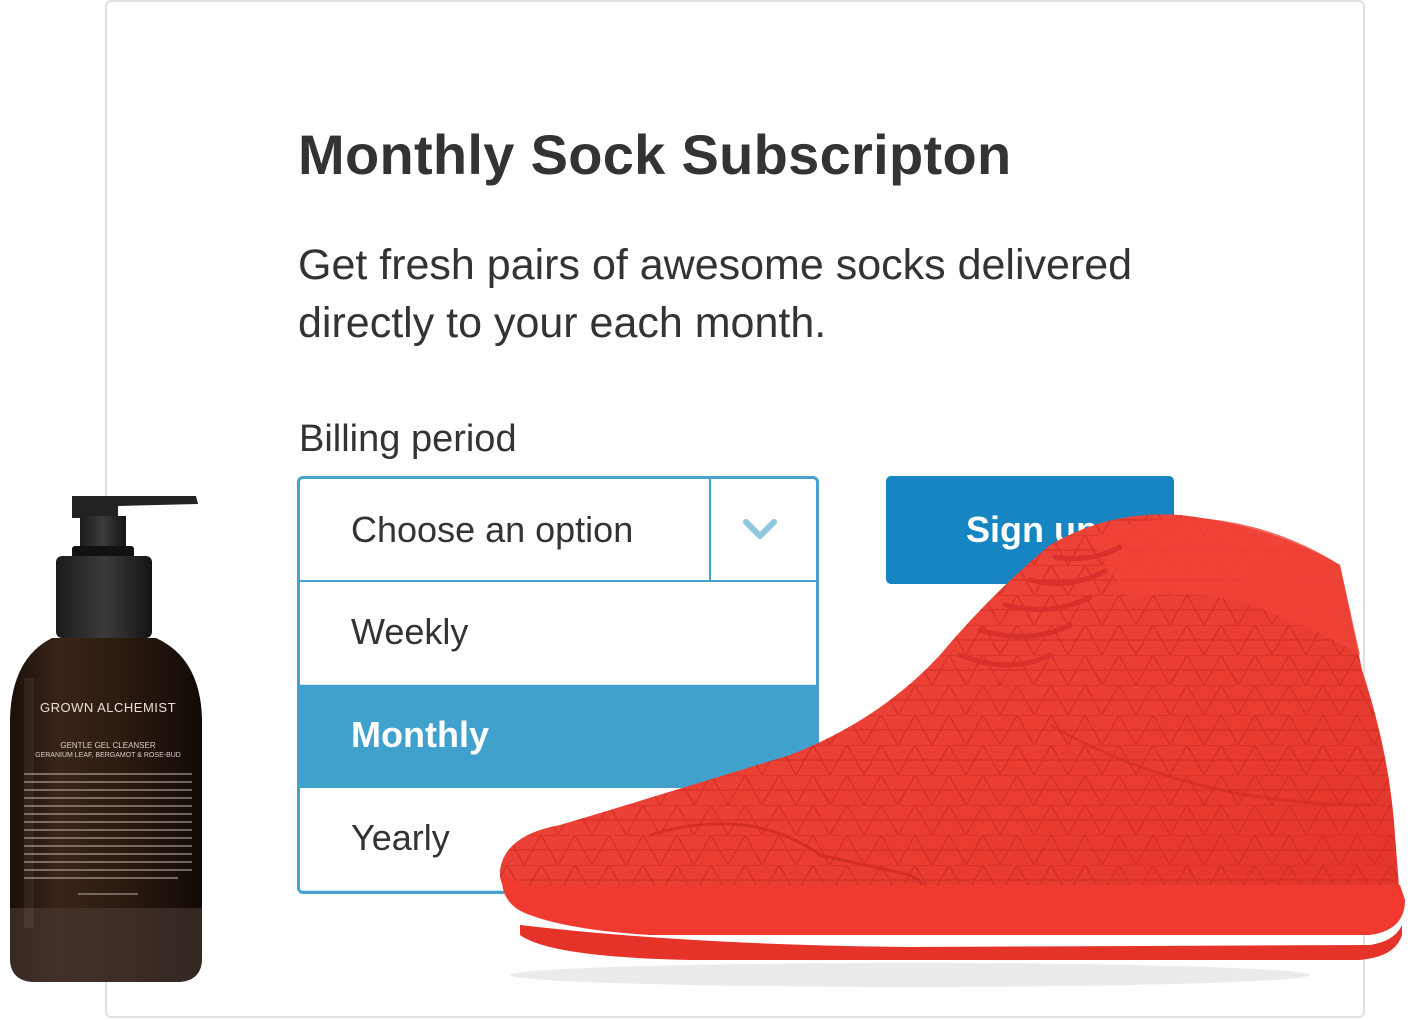 This screenshot has width=1412, height=1020. Describe the element at coordinates (420, 734) in the screenshot. I see `option-label: Monthly` at that location.